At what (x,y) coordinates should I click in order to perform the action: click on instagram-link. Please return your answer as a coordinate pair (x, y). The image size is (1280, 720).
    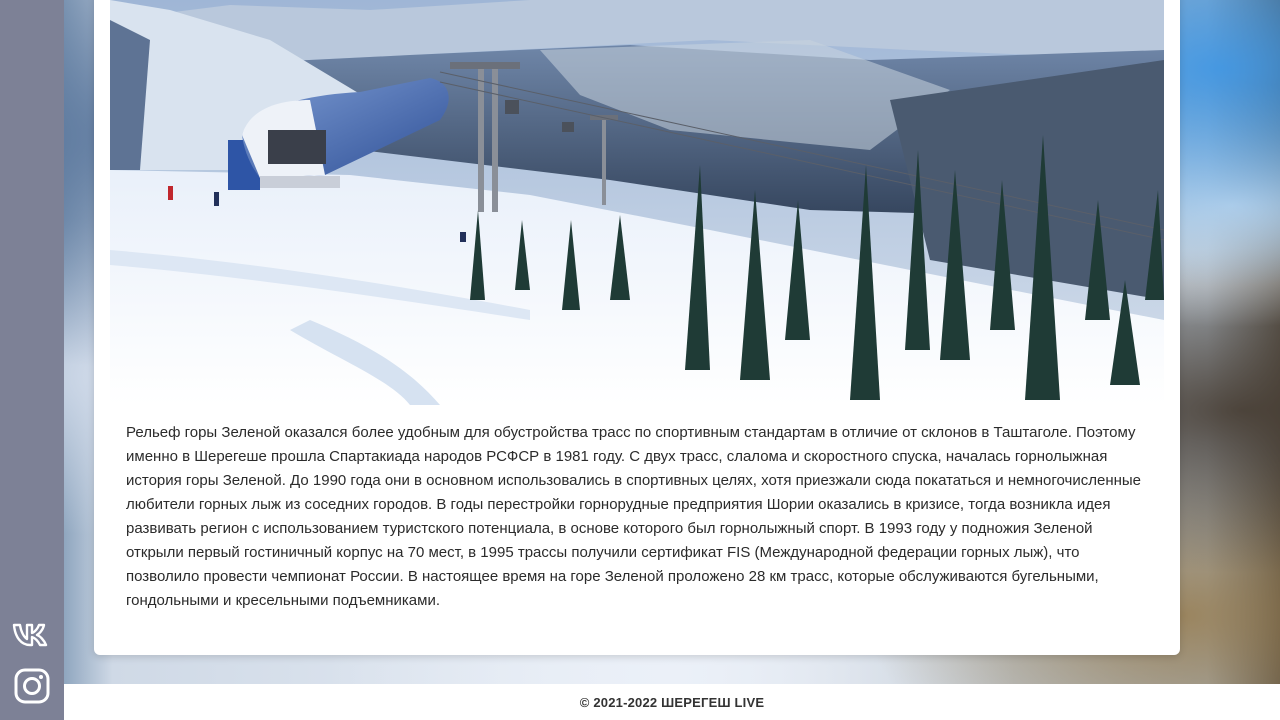
    Looking at the image, I should click on (32, 686).